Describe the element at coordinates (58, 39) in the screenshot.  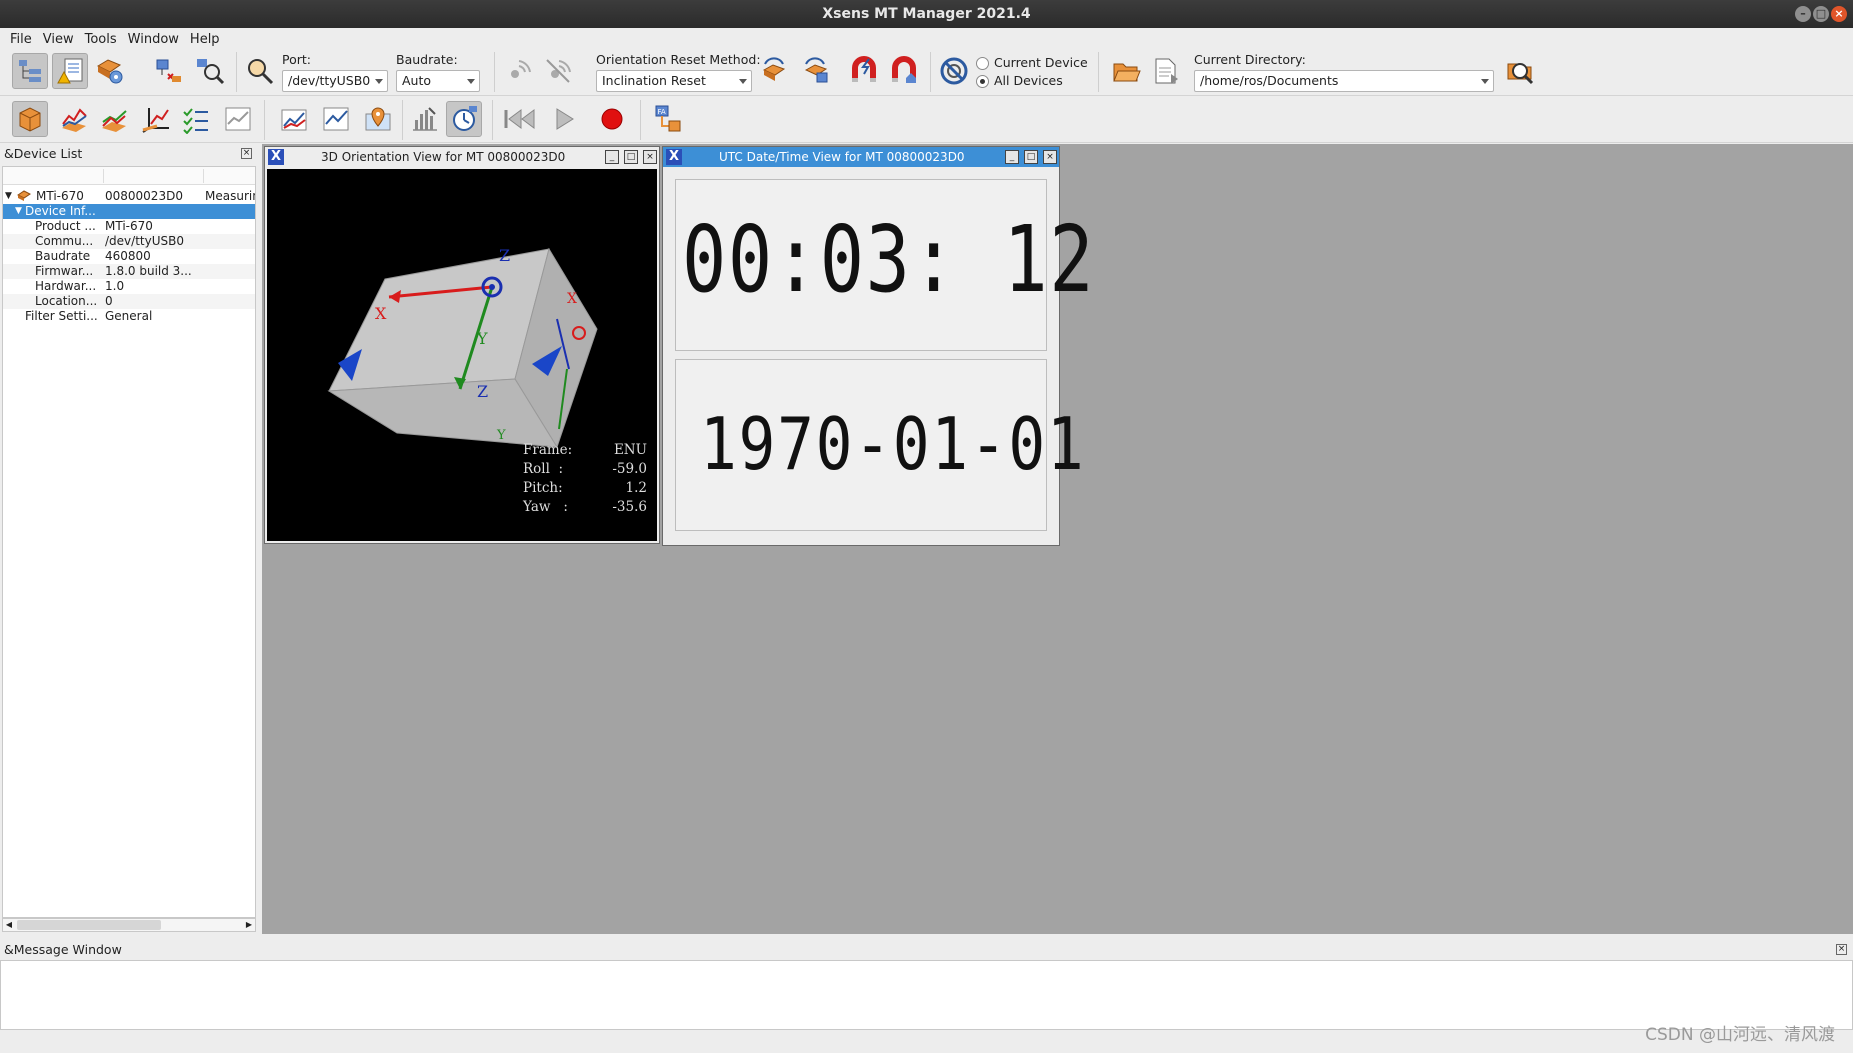
I see `menu-view: View` at that location.